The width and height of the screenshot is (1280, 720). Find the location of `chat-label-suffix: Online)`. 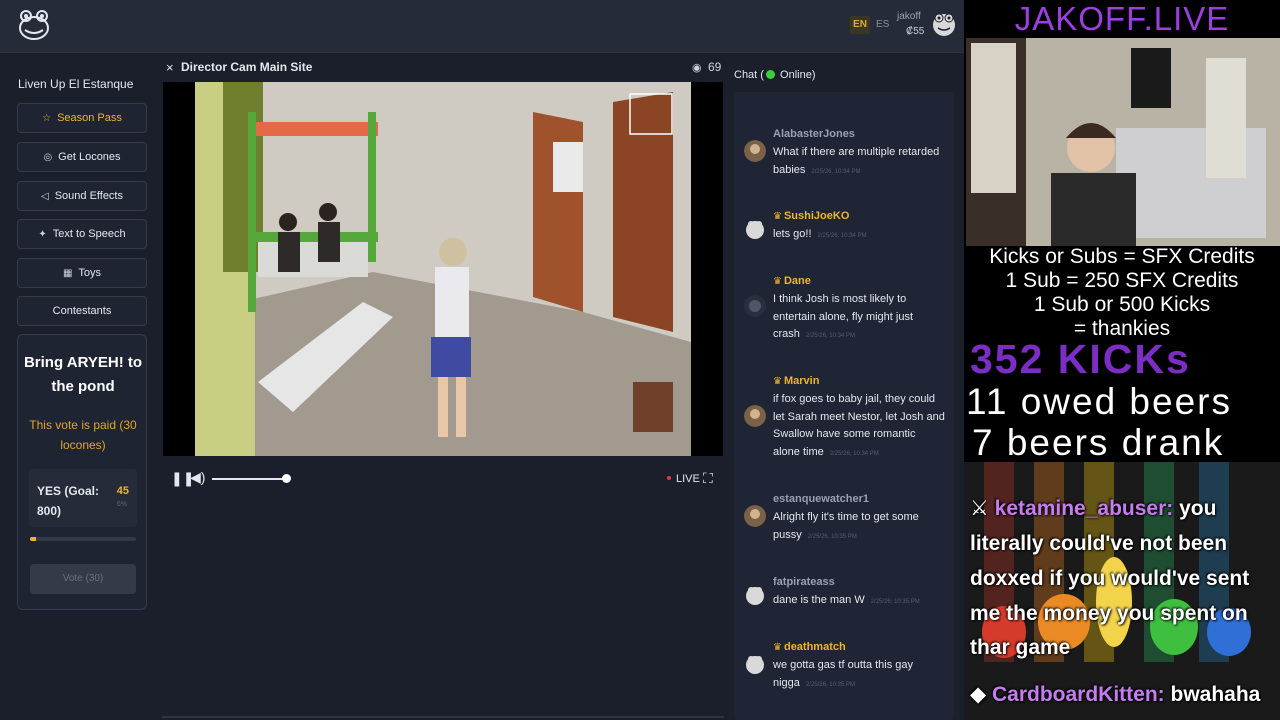

chat-label-suffix: Online) is located at coordinates (796, 75).